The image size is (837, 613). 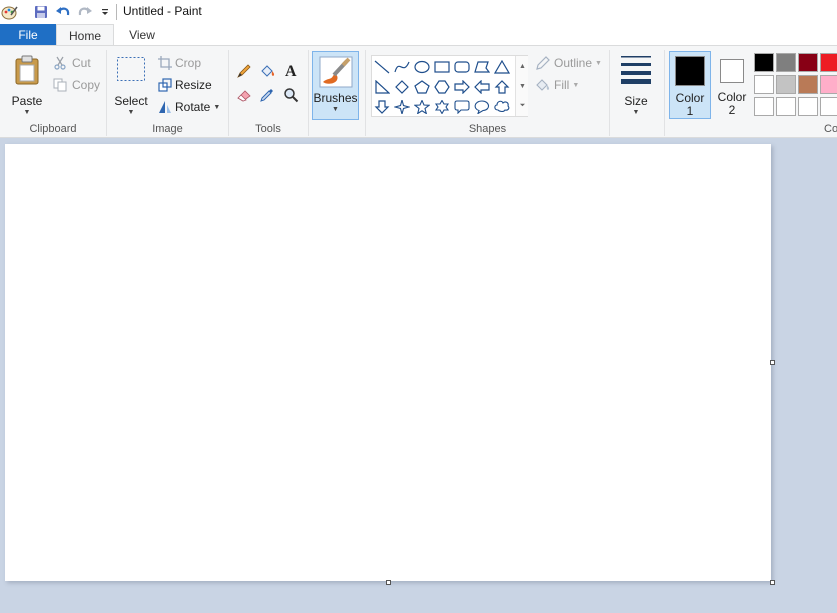 What do you see at coordinates (487, 129) in the screenshot?
I see `shapes-group-label: Shapes` at bounding box center [487, 129].